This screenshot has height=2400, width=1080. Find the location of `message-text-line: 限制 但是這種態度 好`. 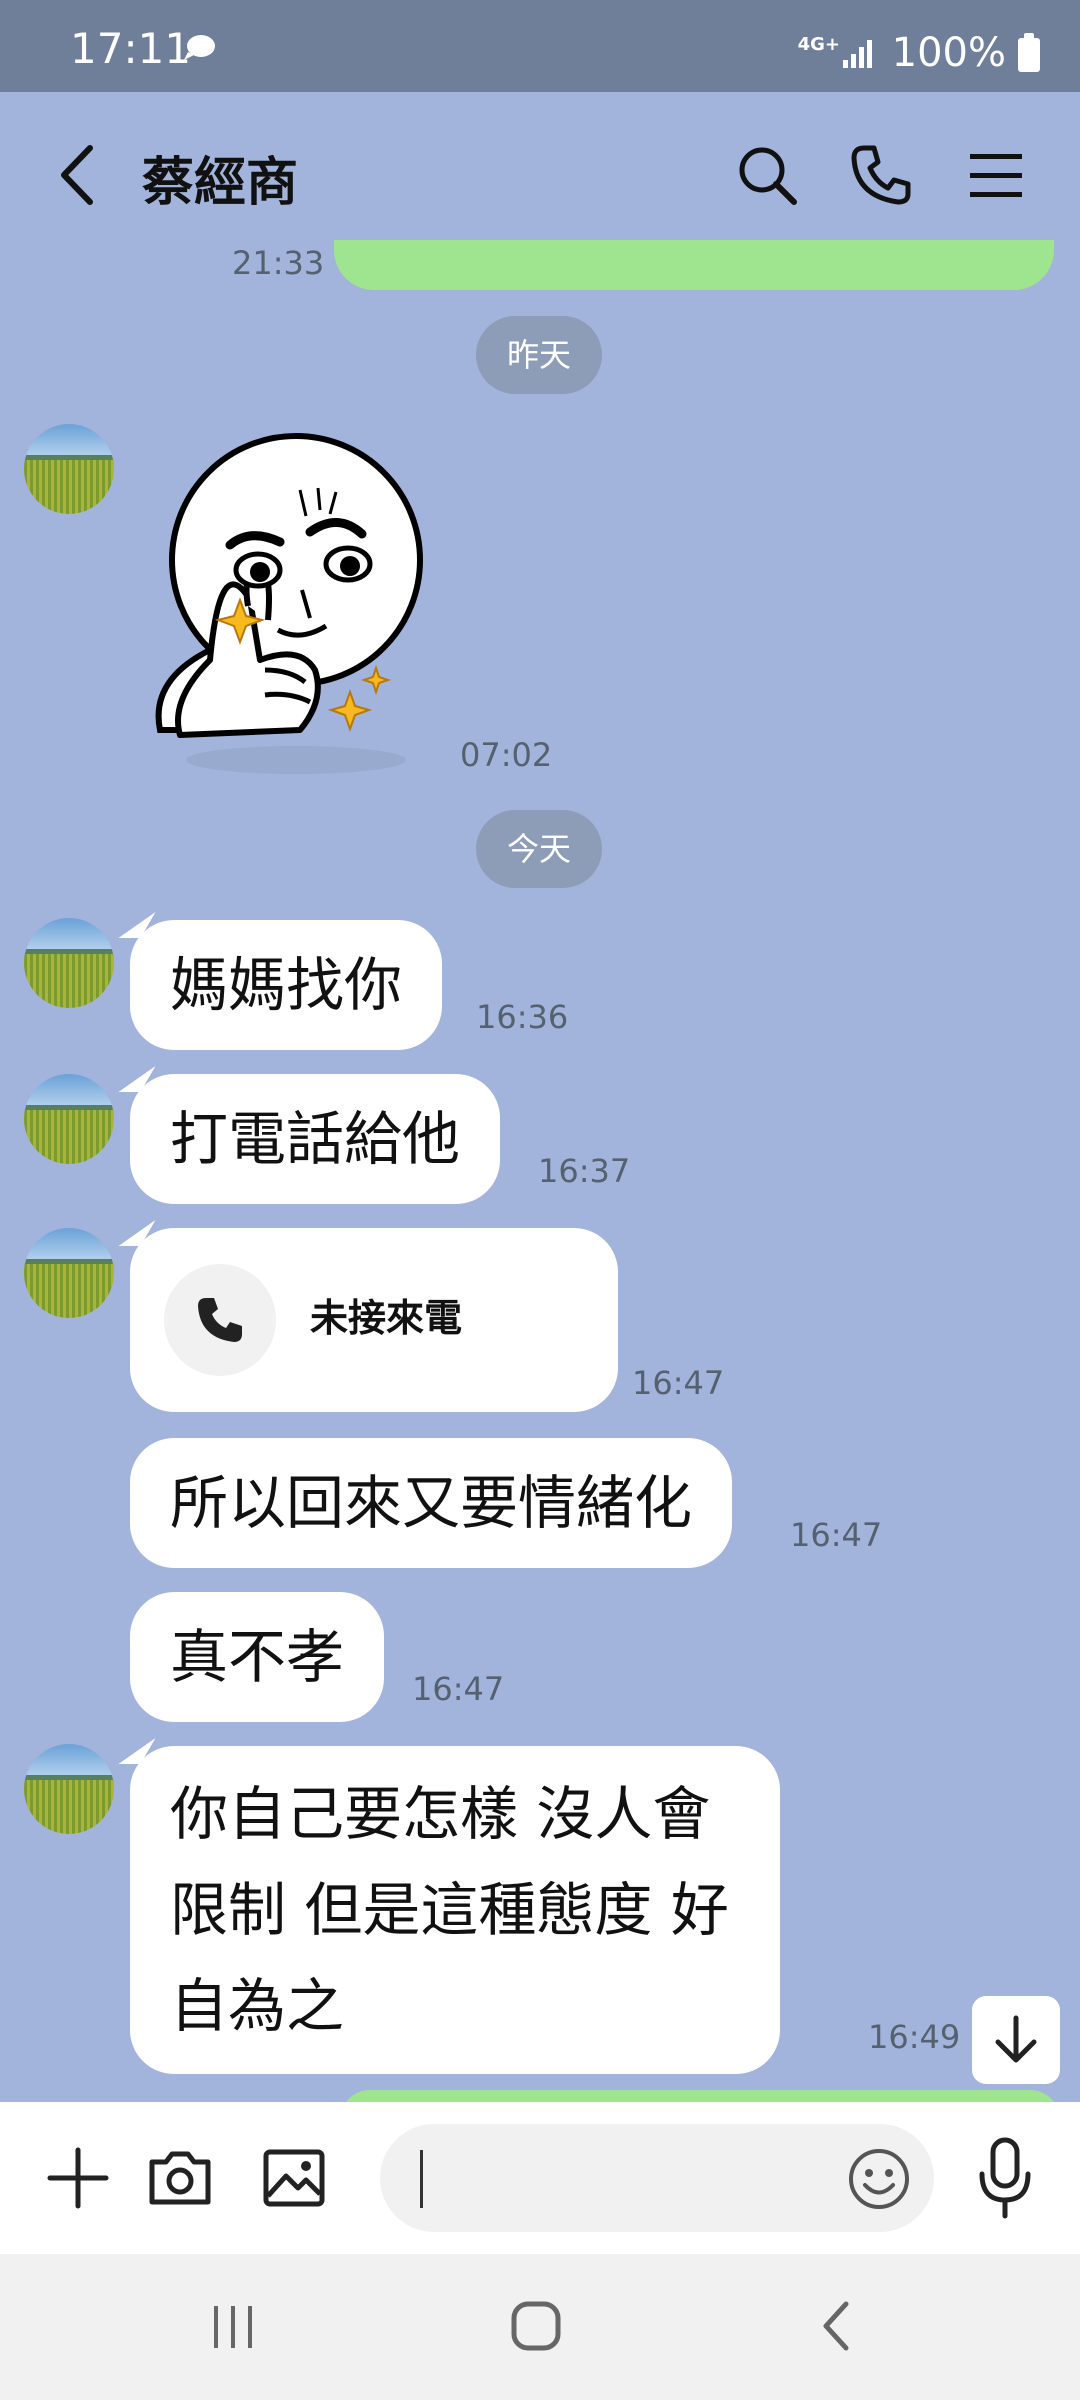

message-text-line: 限制 但是這種態度 好 is located at coordinates (449, 1910).